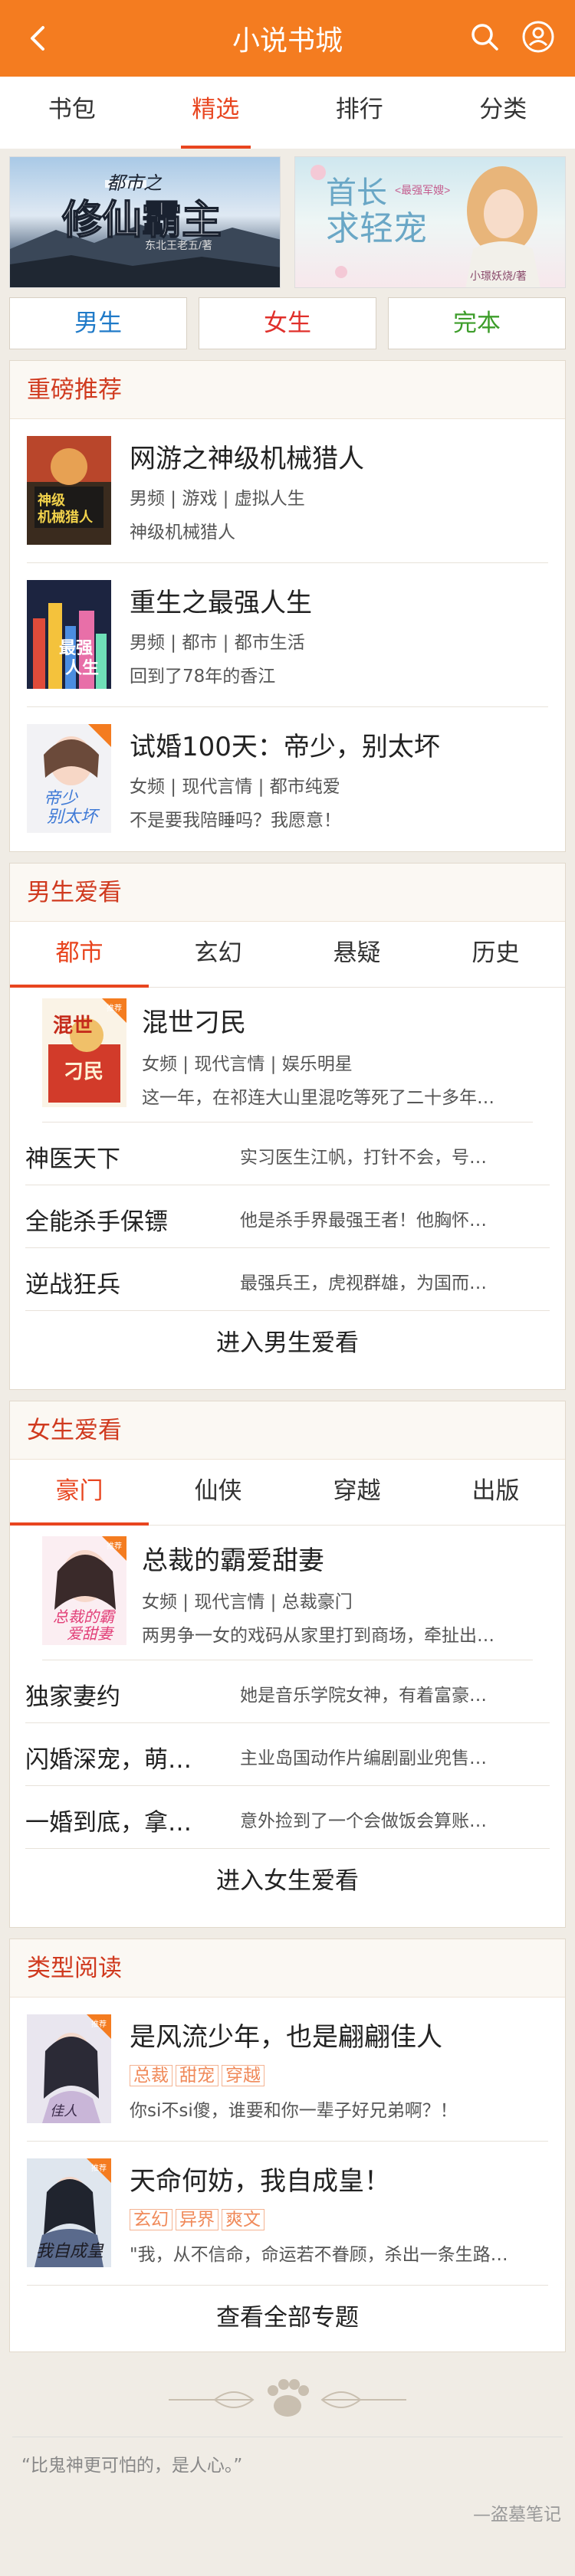 This screenshot has height=2576, width=575. What do you see at coordinates (219, 1493) in the screenshot?
I see `tab-xianxia: 仙侠` at bounding box center [219, 1493].